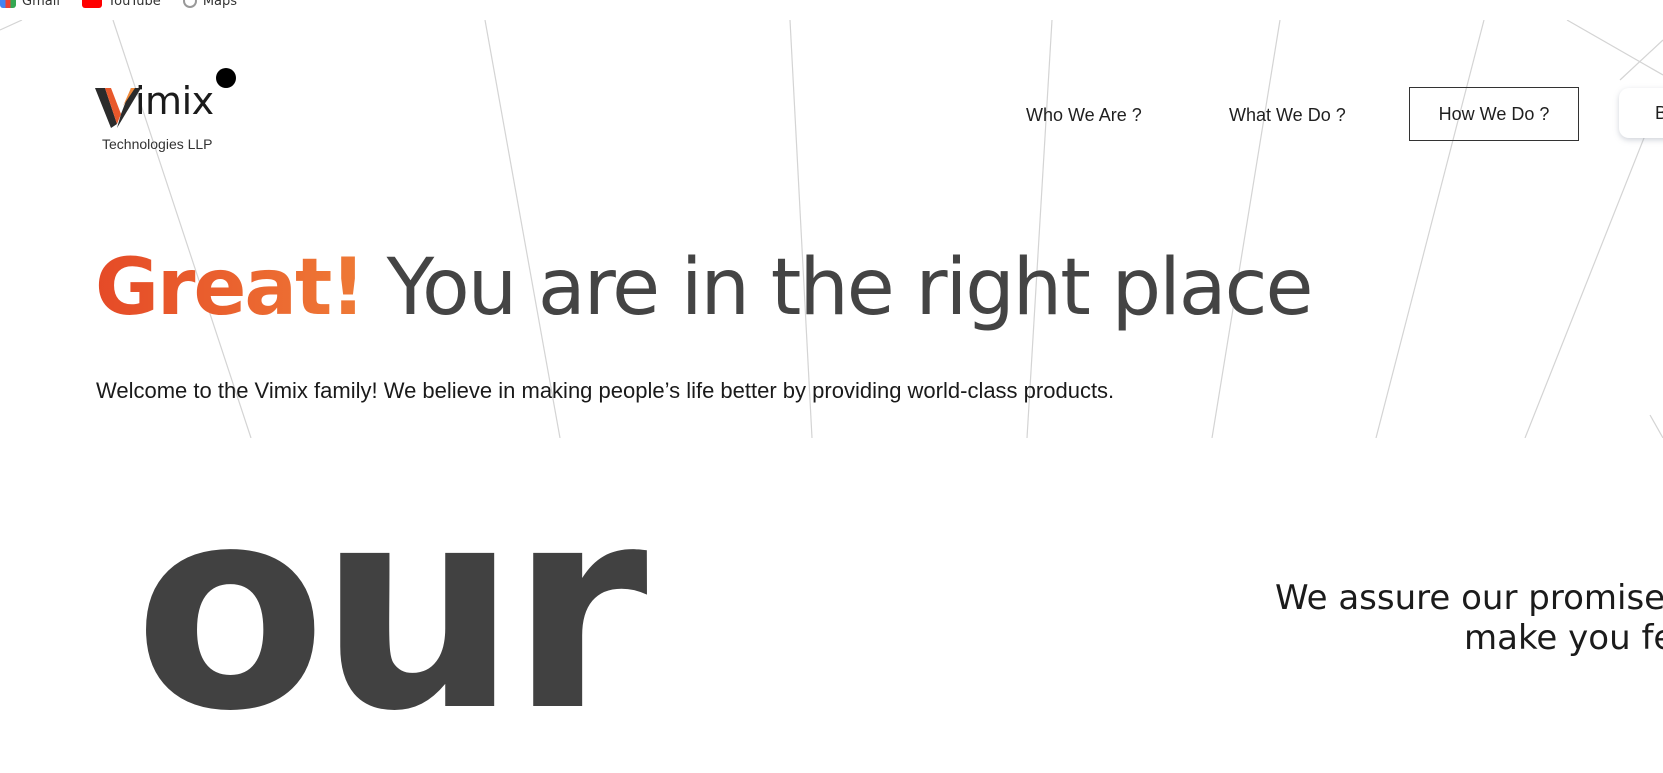 This screenshot has width=1663, height=773. Describe the element at coordinates (1469, 598) in the screenshot. I see `promise-line-1: We assure our promise` at that location.